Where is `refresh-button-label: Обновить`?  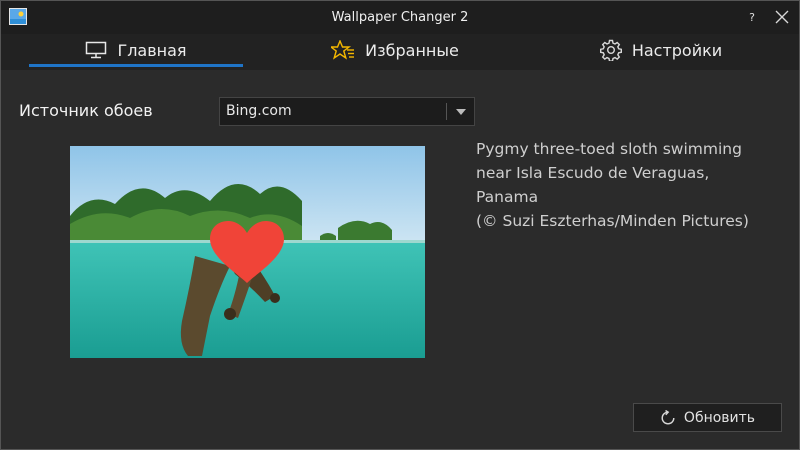
refresh-button-label: Обновить is located at coordinates (719, 417).